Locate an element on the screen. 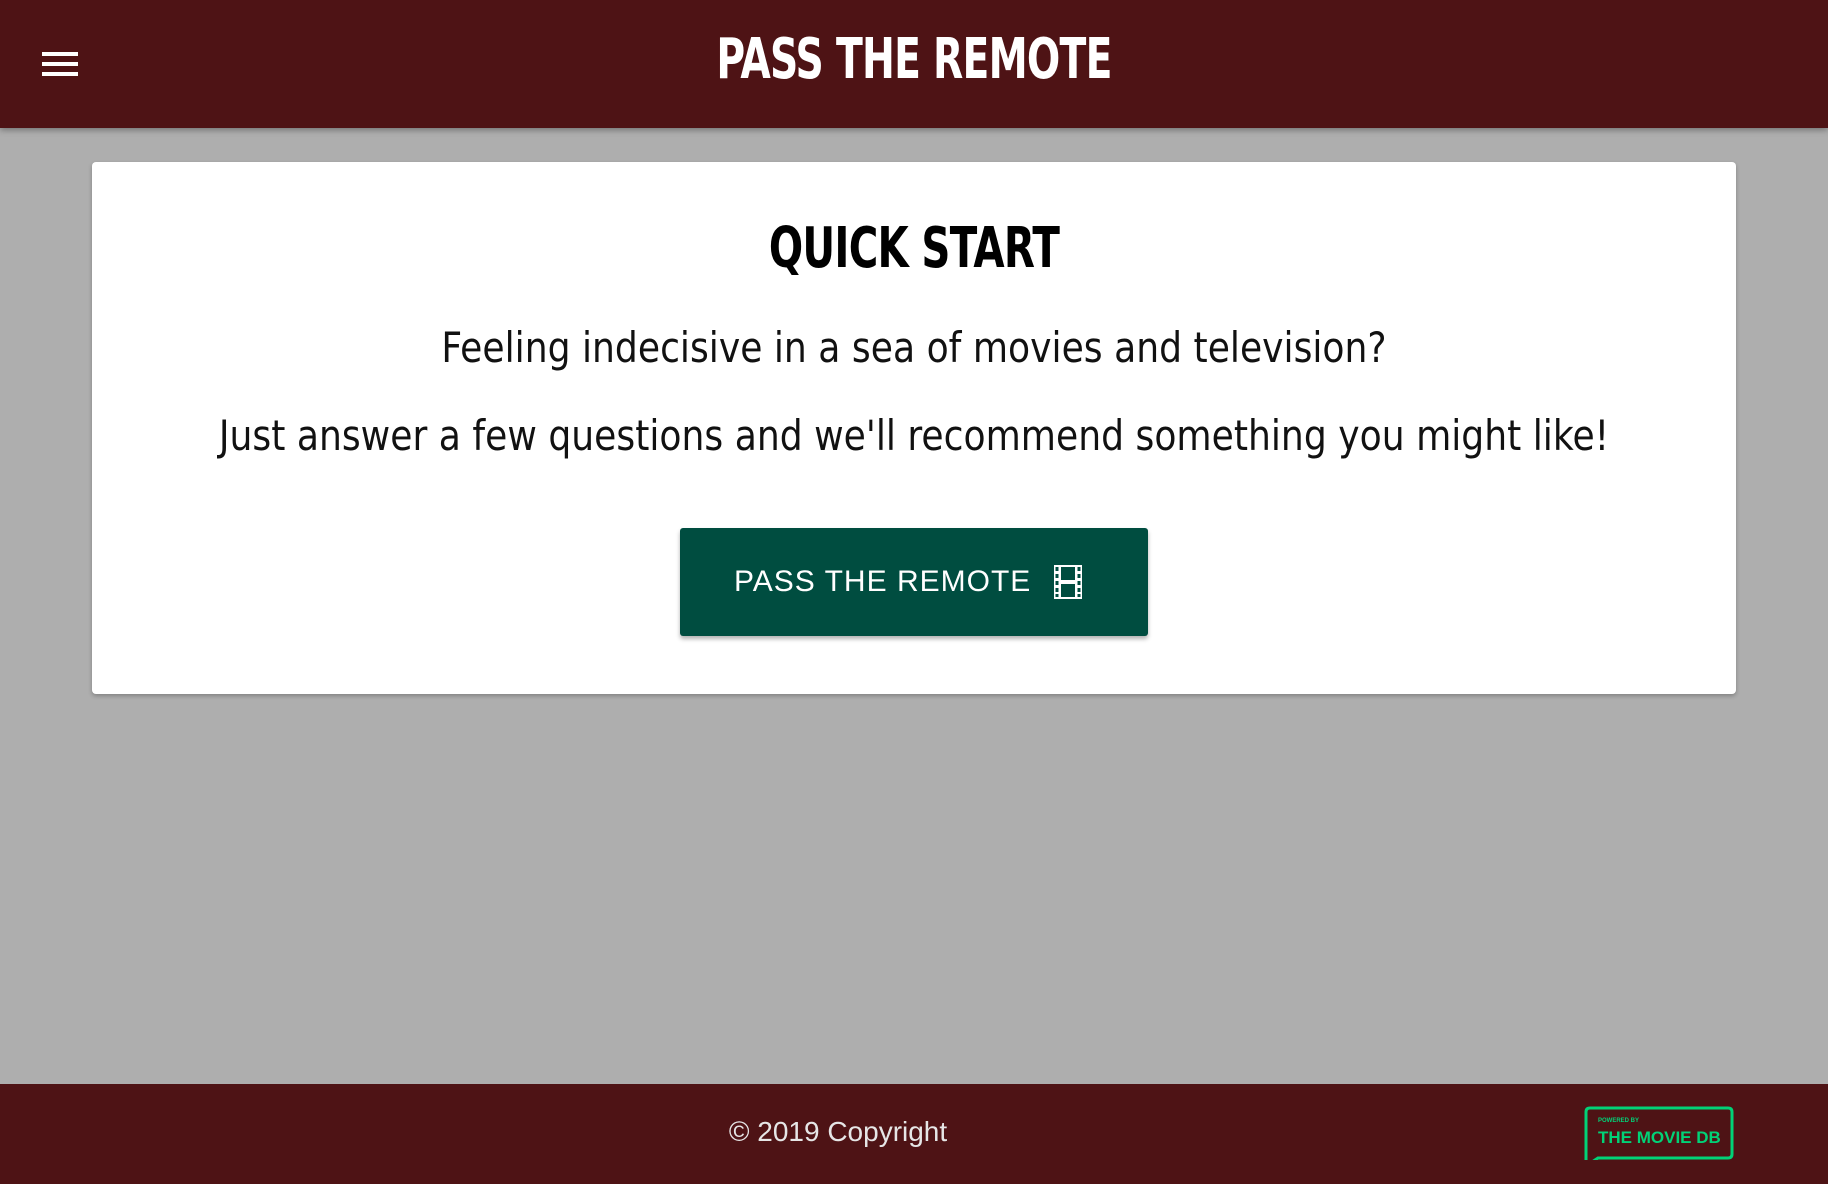  app-footer: © 2019 Copyright POWERED BY THE MOVIE DB is located at coordinates (914, 1134).